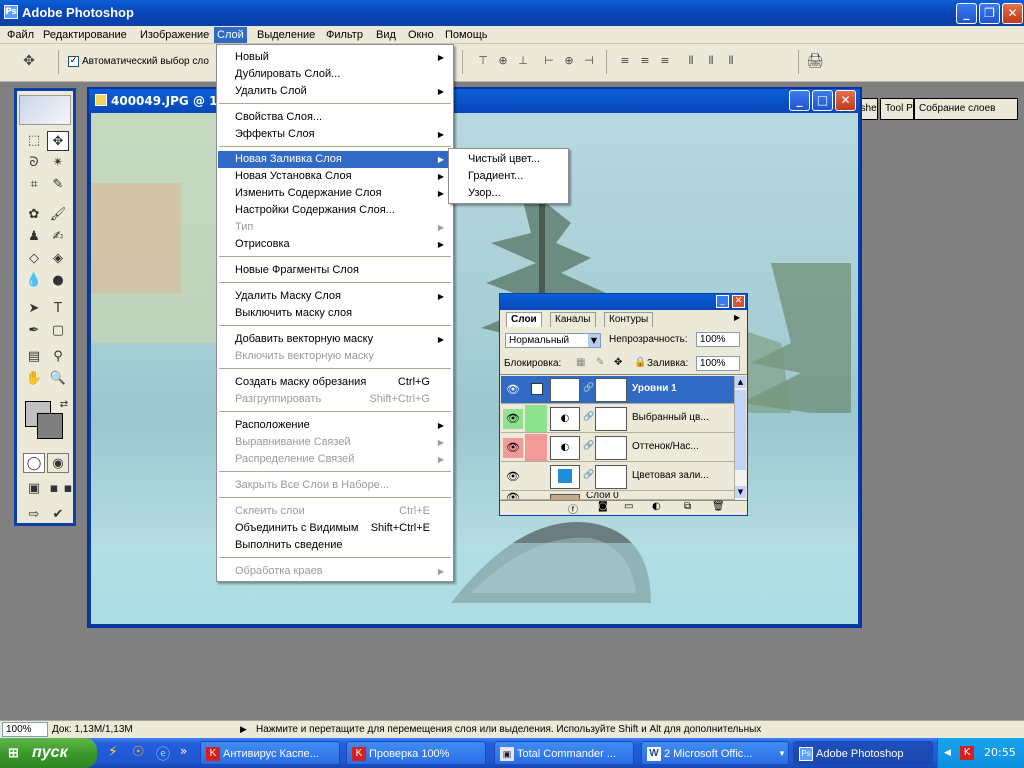 The width and height of the screenshot is (1024, 768). Describe the element at coordinates (466, 35) in the screenshot. I see `menu-help: Помощь` at that location.